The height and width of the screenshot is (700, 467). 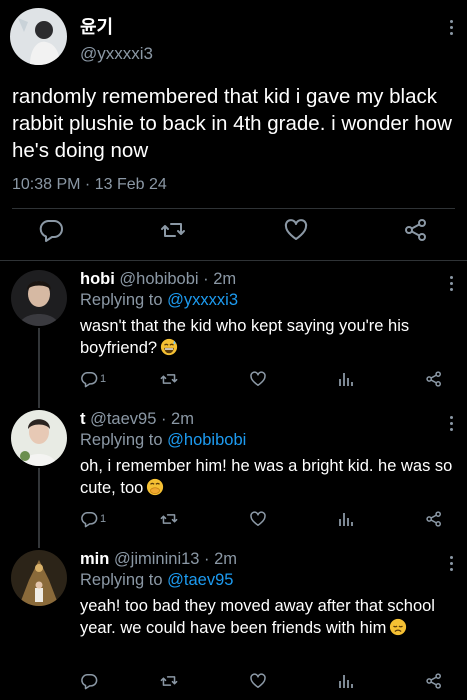 I want to click on reply-header: min @jiminini13 · 2m, so click(x=158, y=559).